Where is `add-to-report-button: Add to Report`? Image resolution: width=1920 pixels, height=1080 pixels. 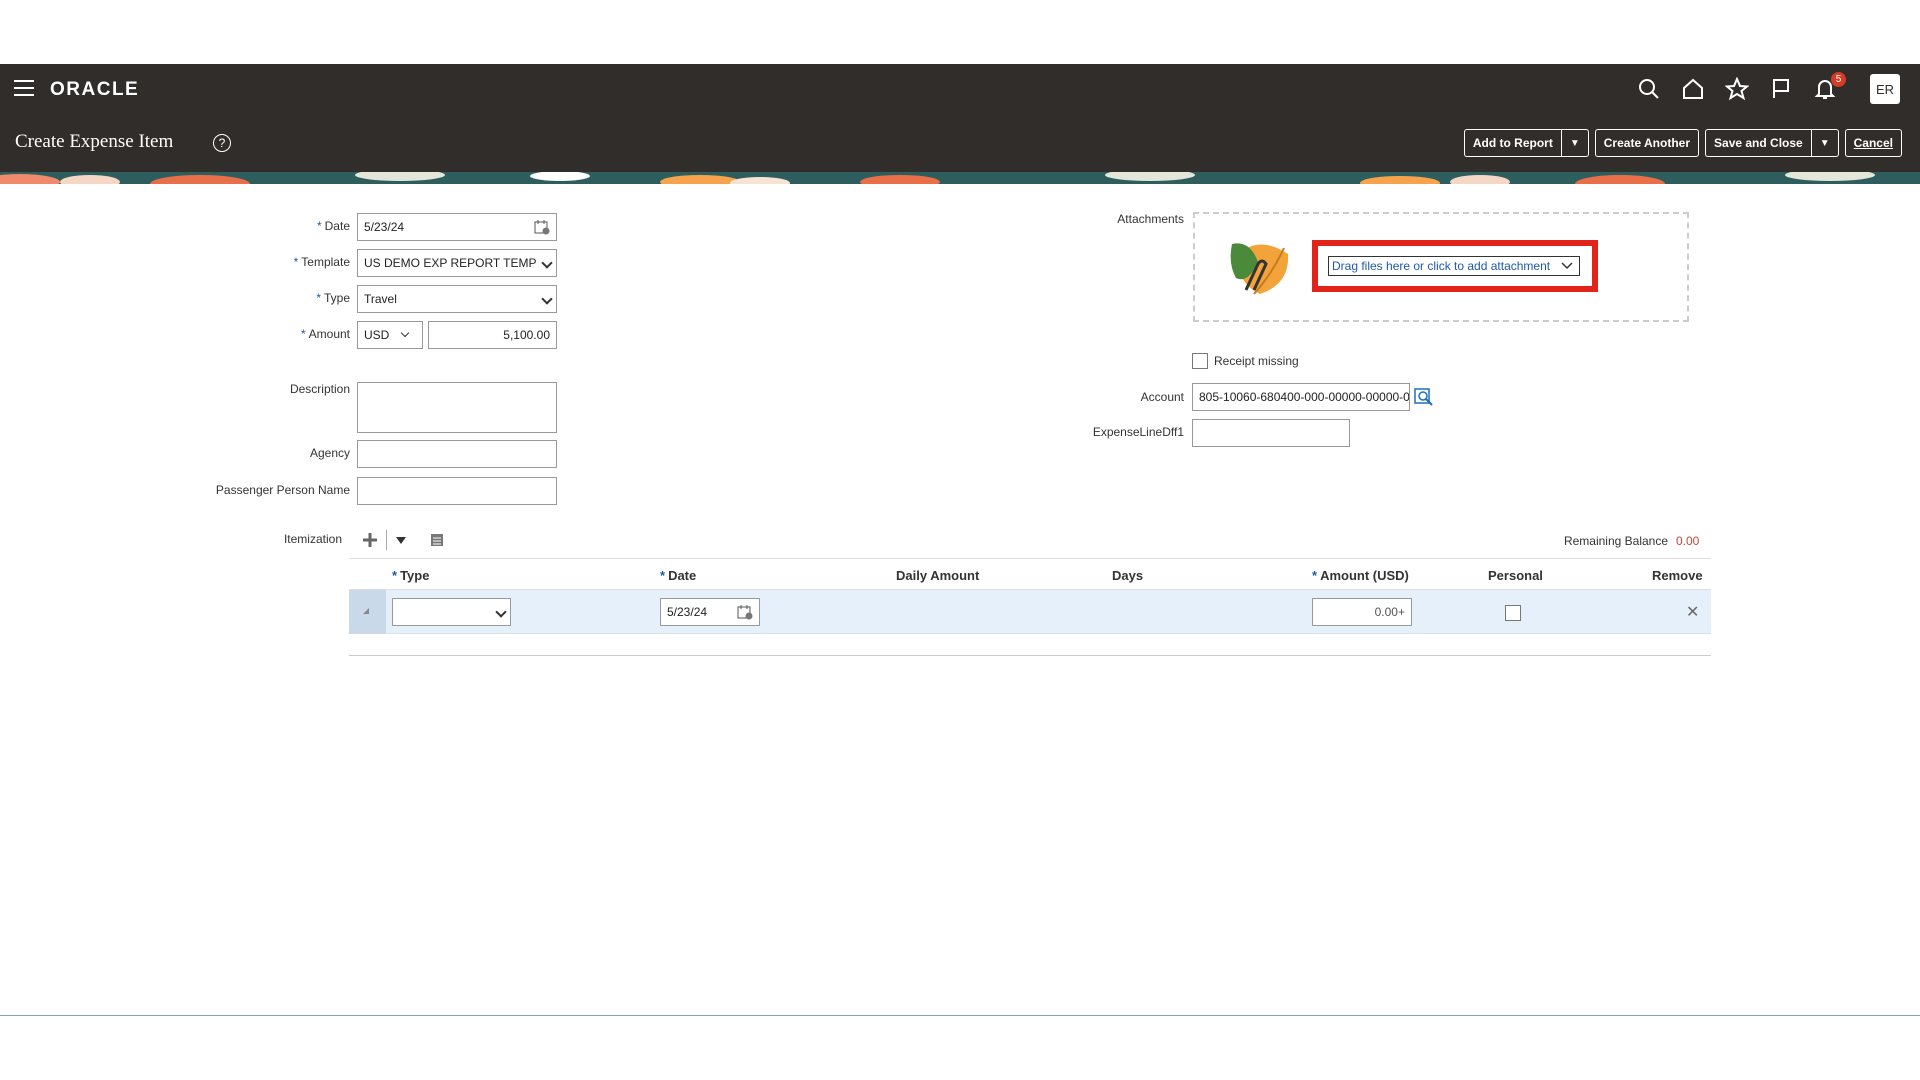 add-to-report-button: Add to Report is located at coordinates (1512, 143).